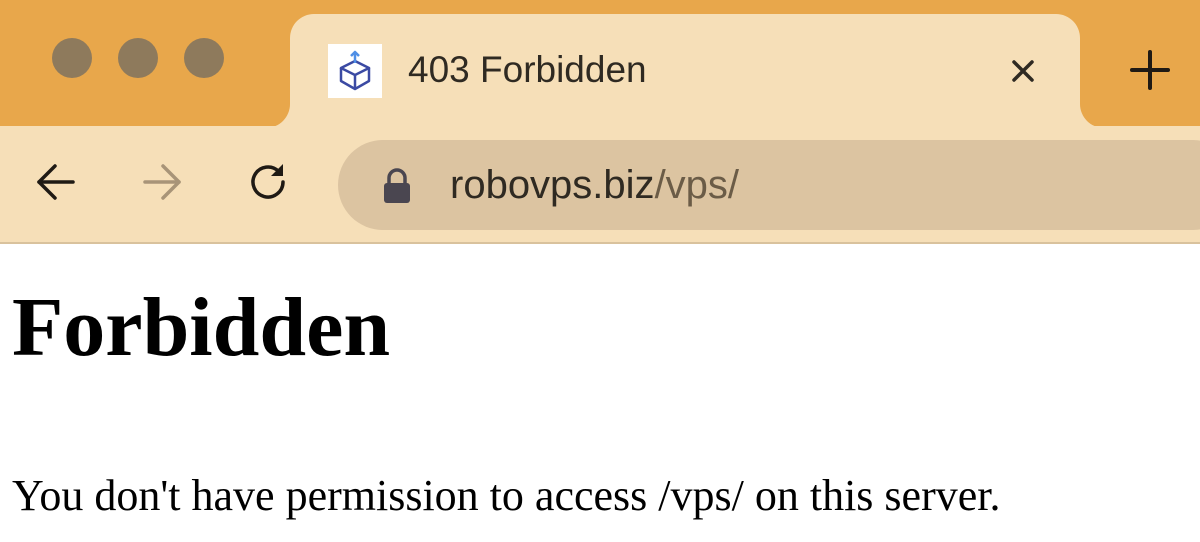 The image size is (1200, 542). Describe the element at coordinates (697, 185) in the screenshot. I see `url-path: /vps/` at that location.